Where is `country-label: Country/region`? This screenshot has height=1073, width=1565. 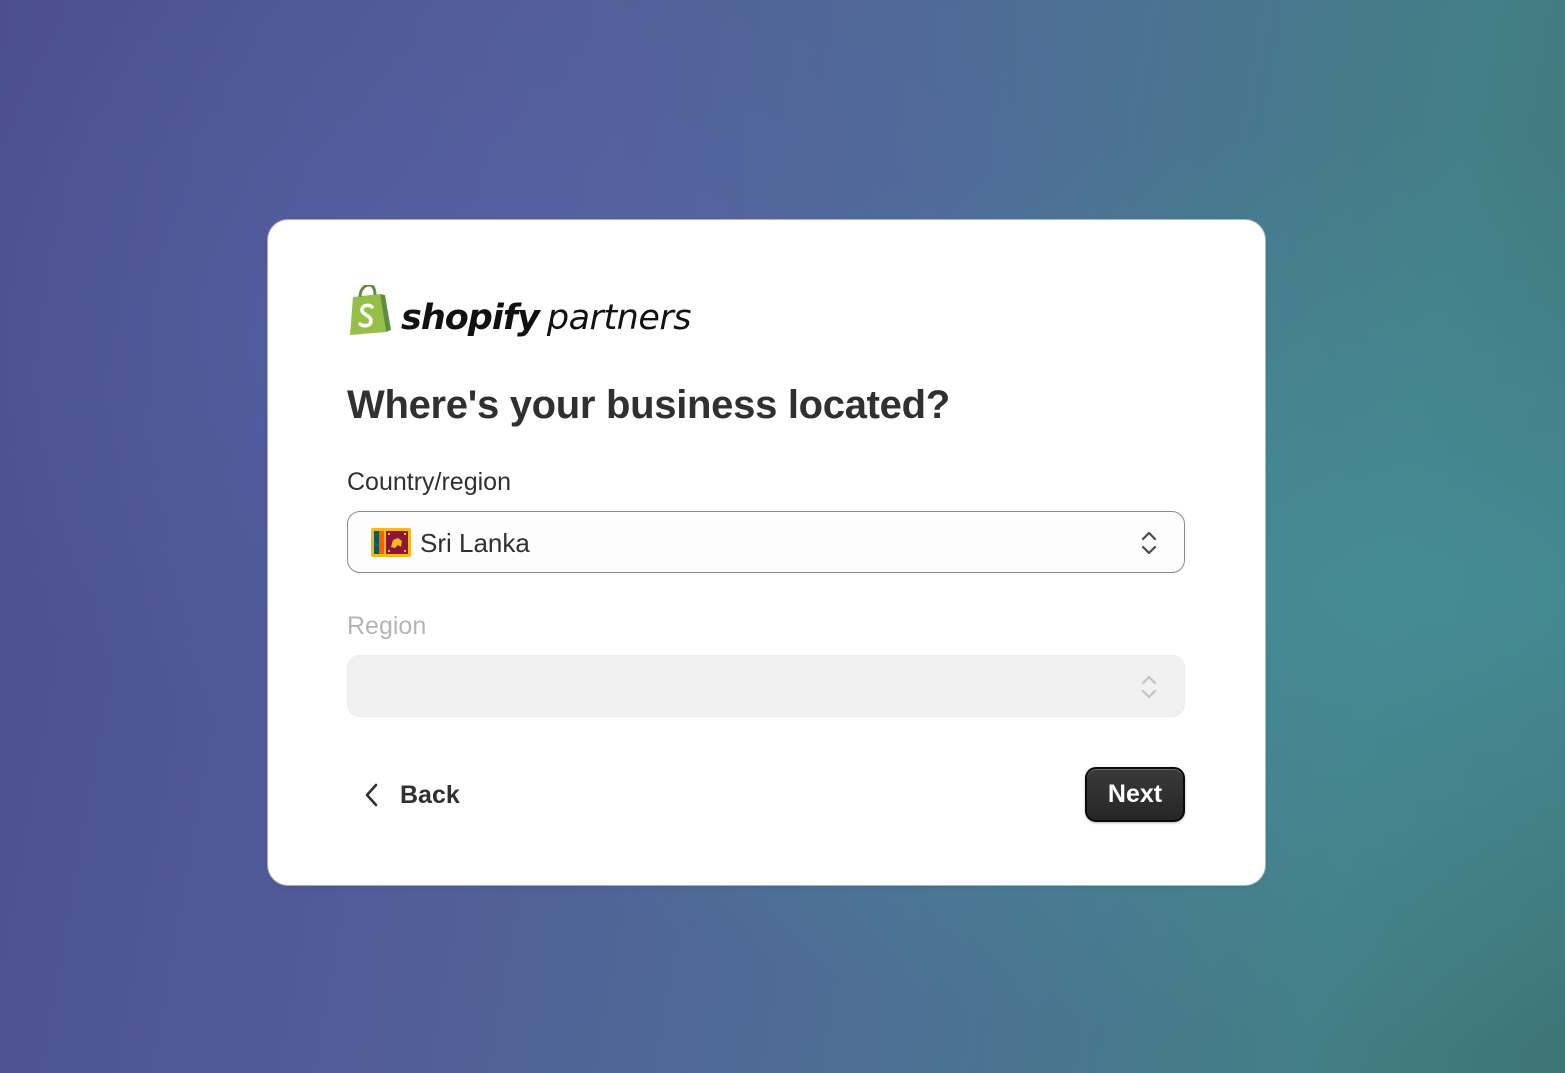 country-label: Country/region is located at coordinates (429, 482).